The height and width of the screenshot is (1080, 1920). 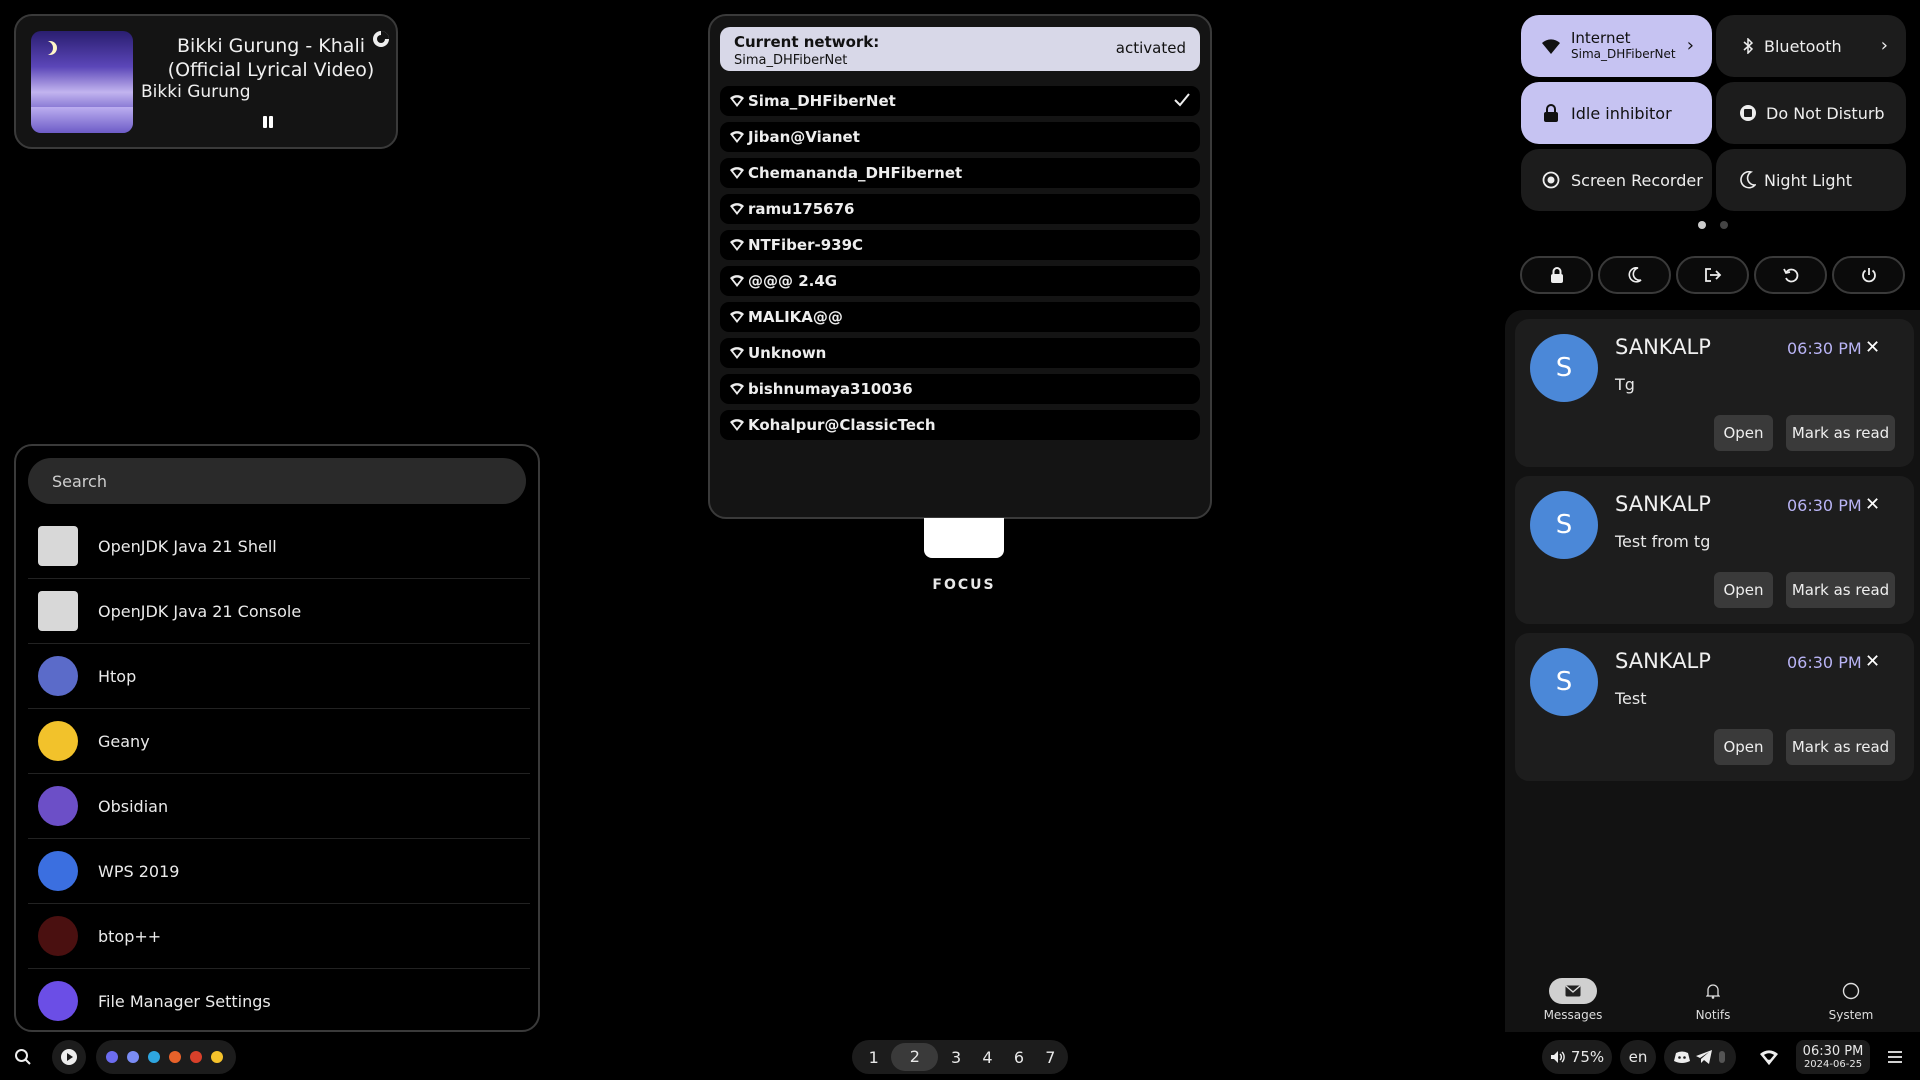 I want to click on app-name: Obsidian, so click(x=133, y=806).